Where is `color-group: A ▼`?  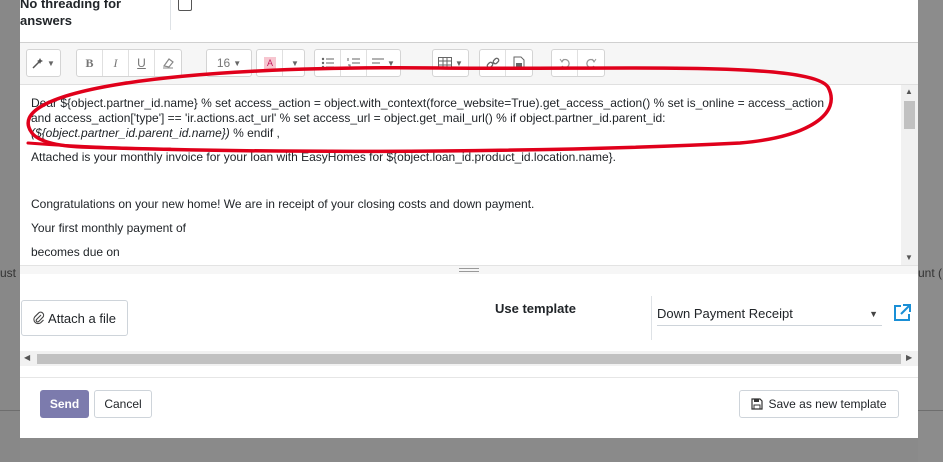
color-group: A ▼ is located at coordinates (280, 63).